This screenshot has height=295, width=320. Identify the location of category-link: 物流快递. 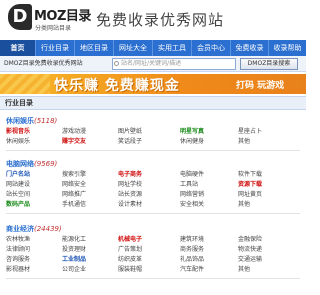
(250, 249).